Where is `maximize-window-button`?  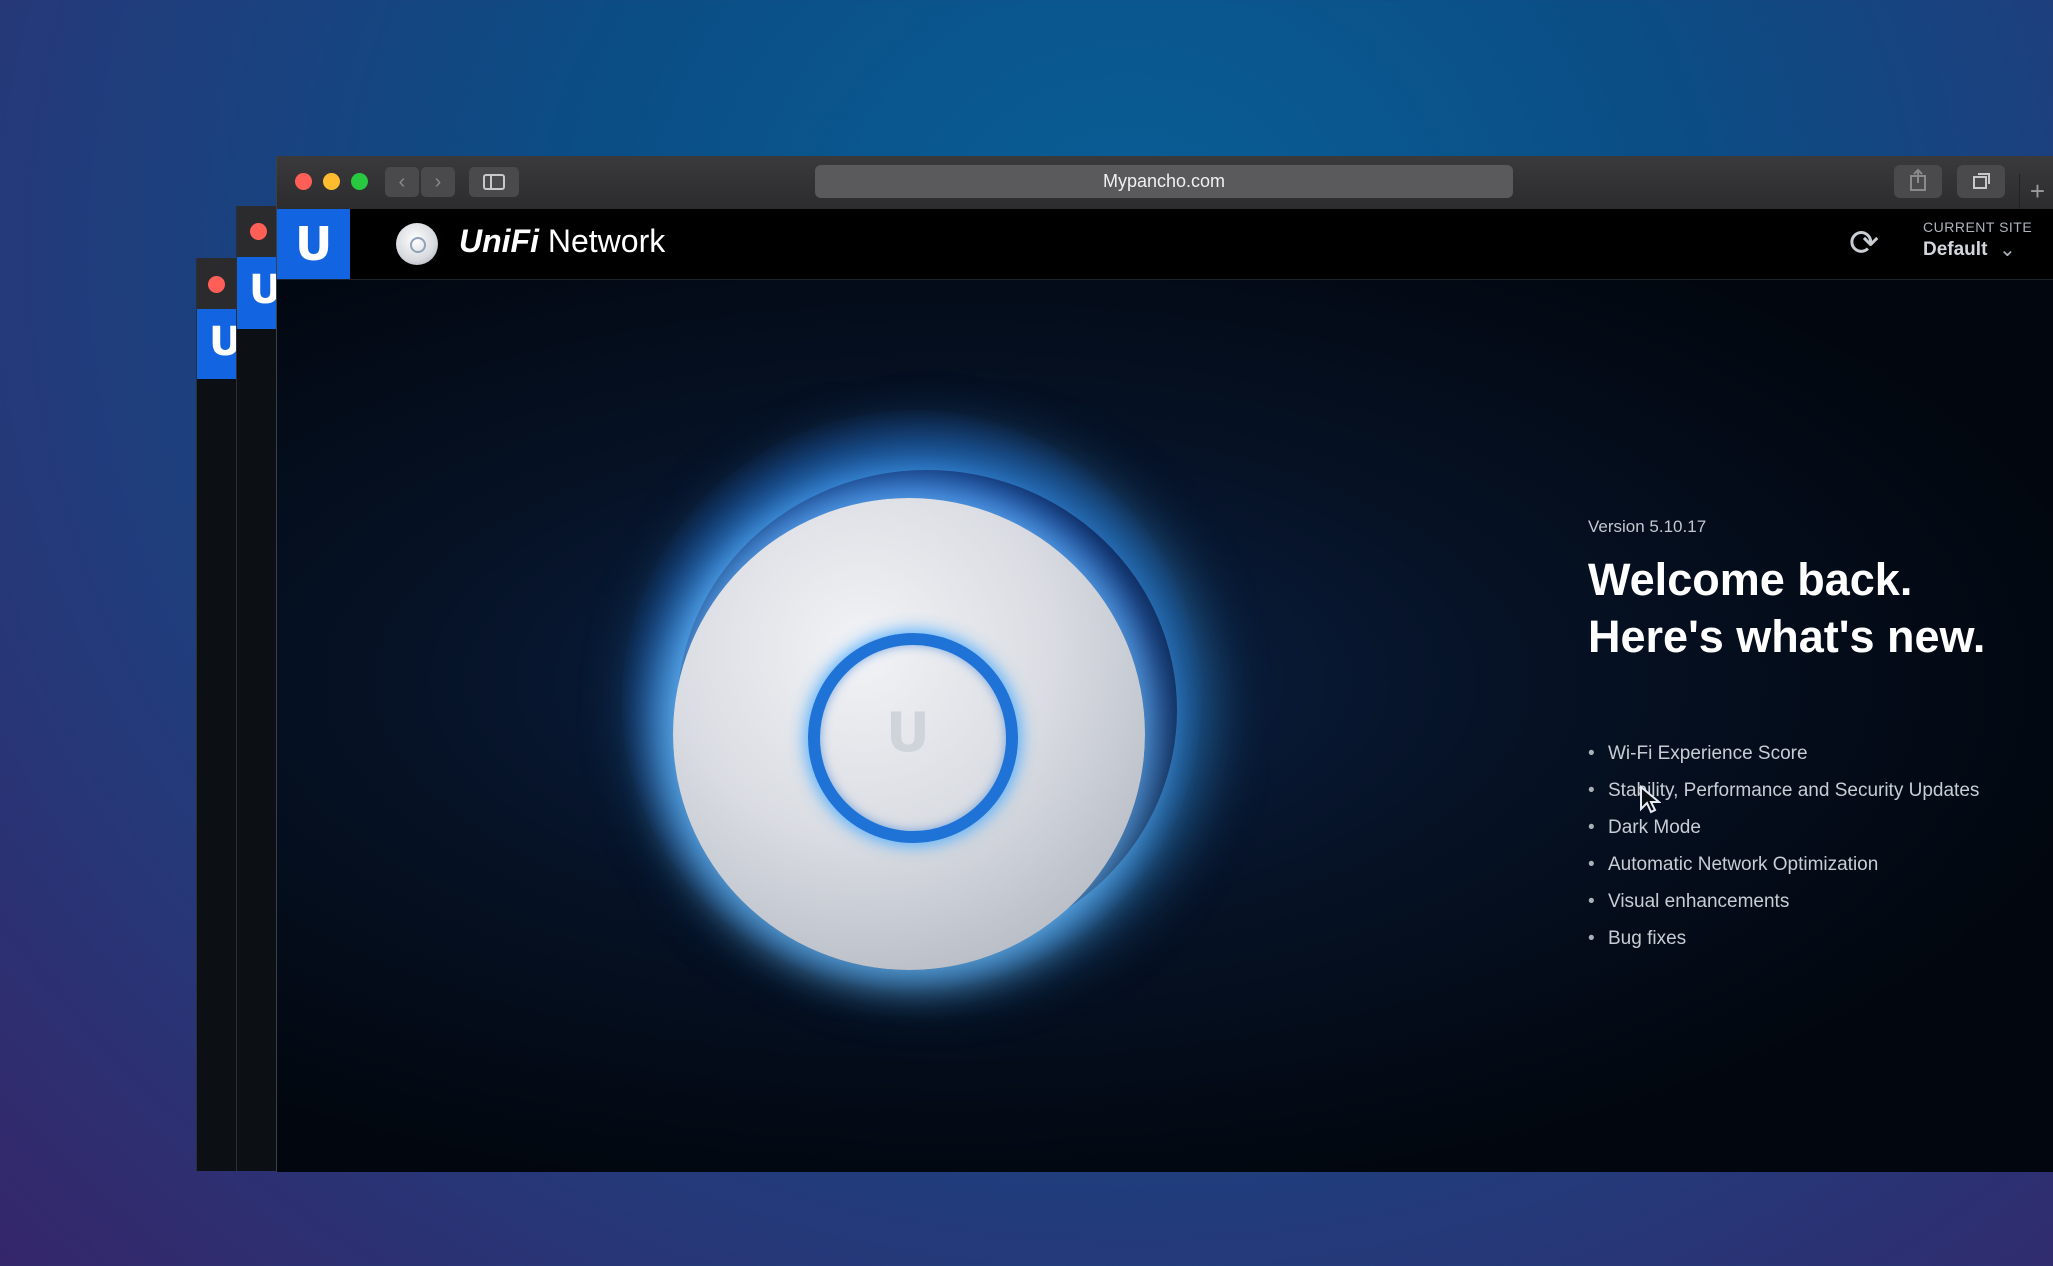
maximize-window-button is located at coordinates (359, 181).